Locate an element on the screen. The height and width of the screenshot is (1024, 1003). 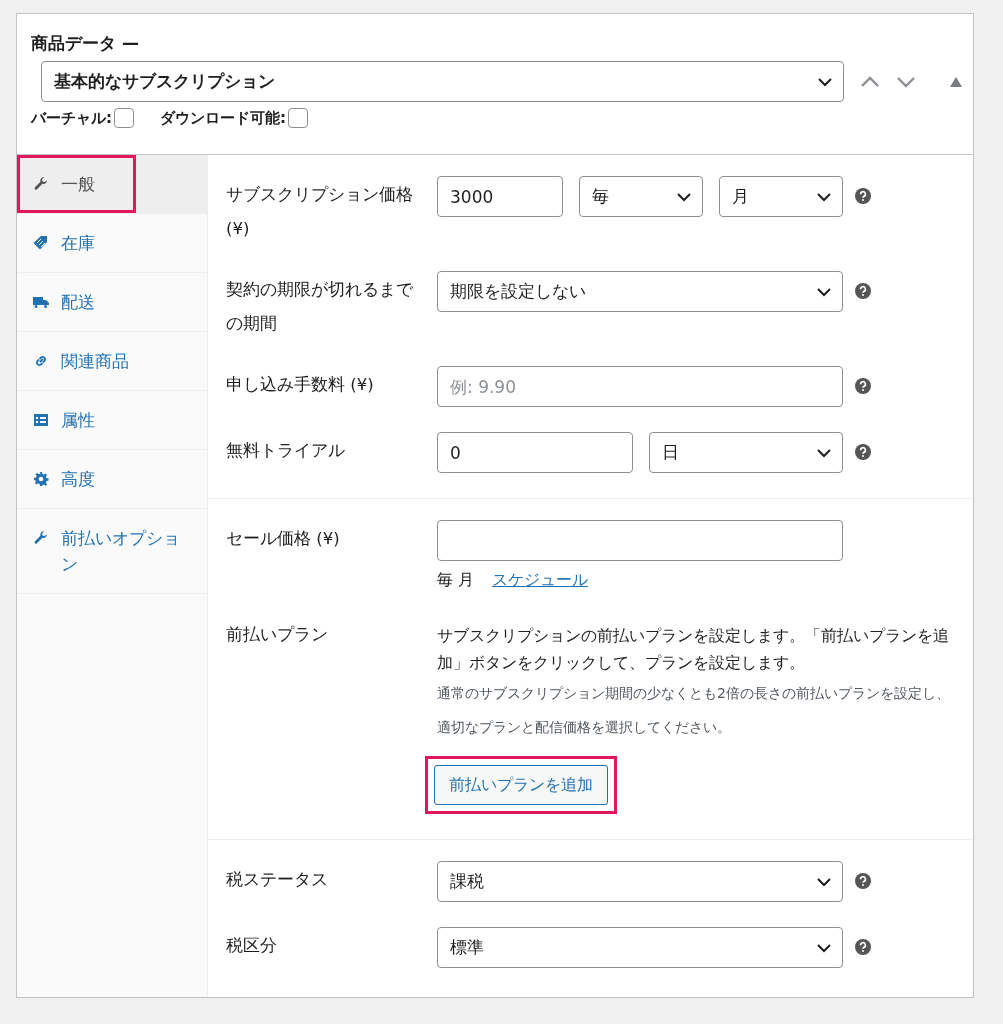
move-up-icon is located at coordinates (870, 81).